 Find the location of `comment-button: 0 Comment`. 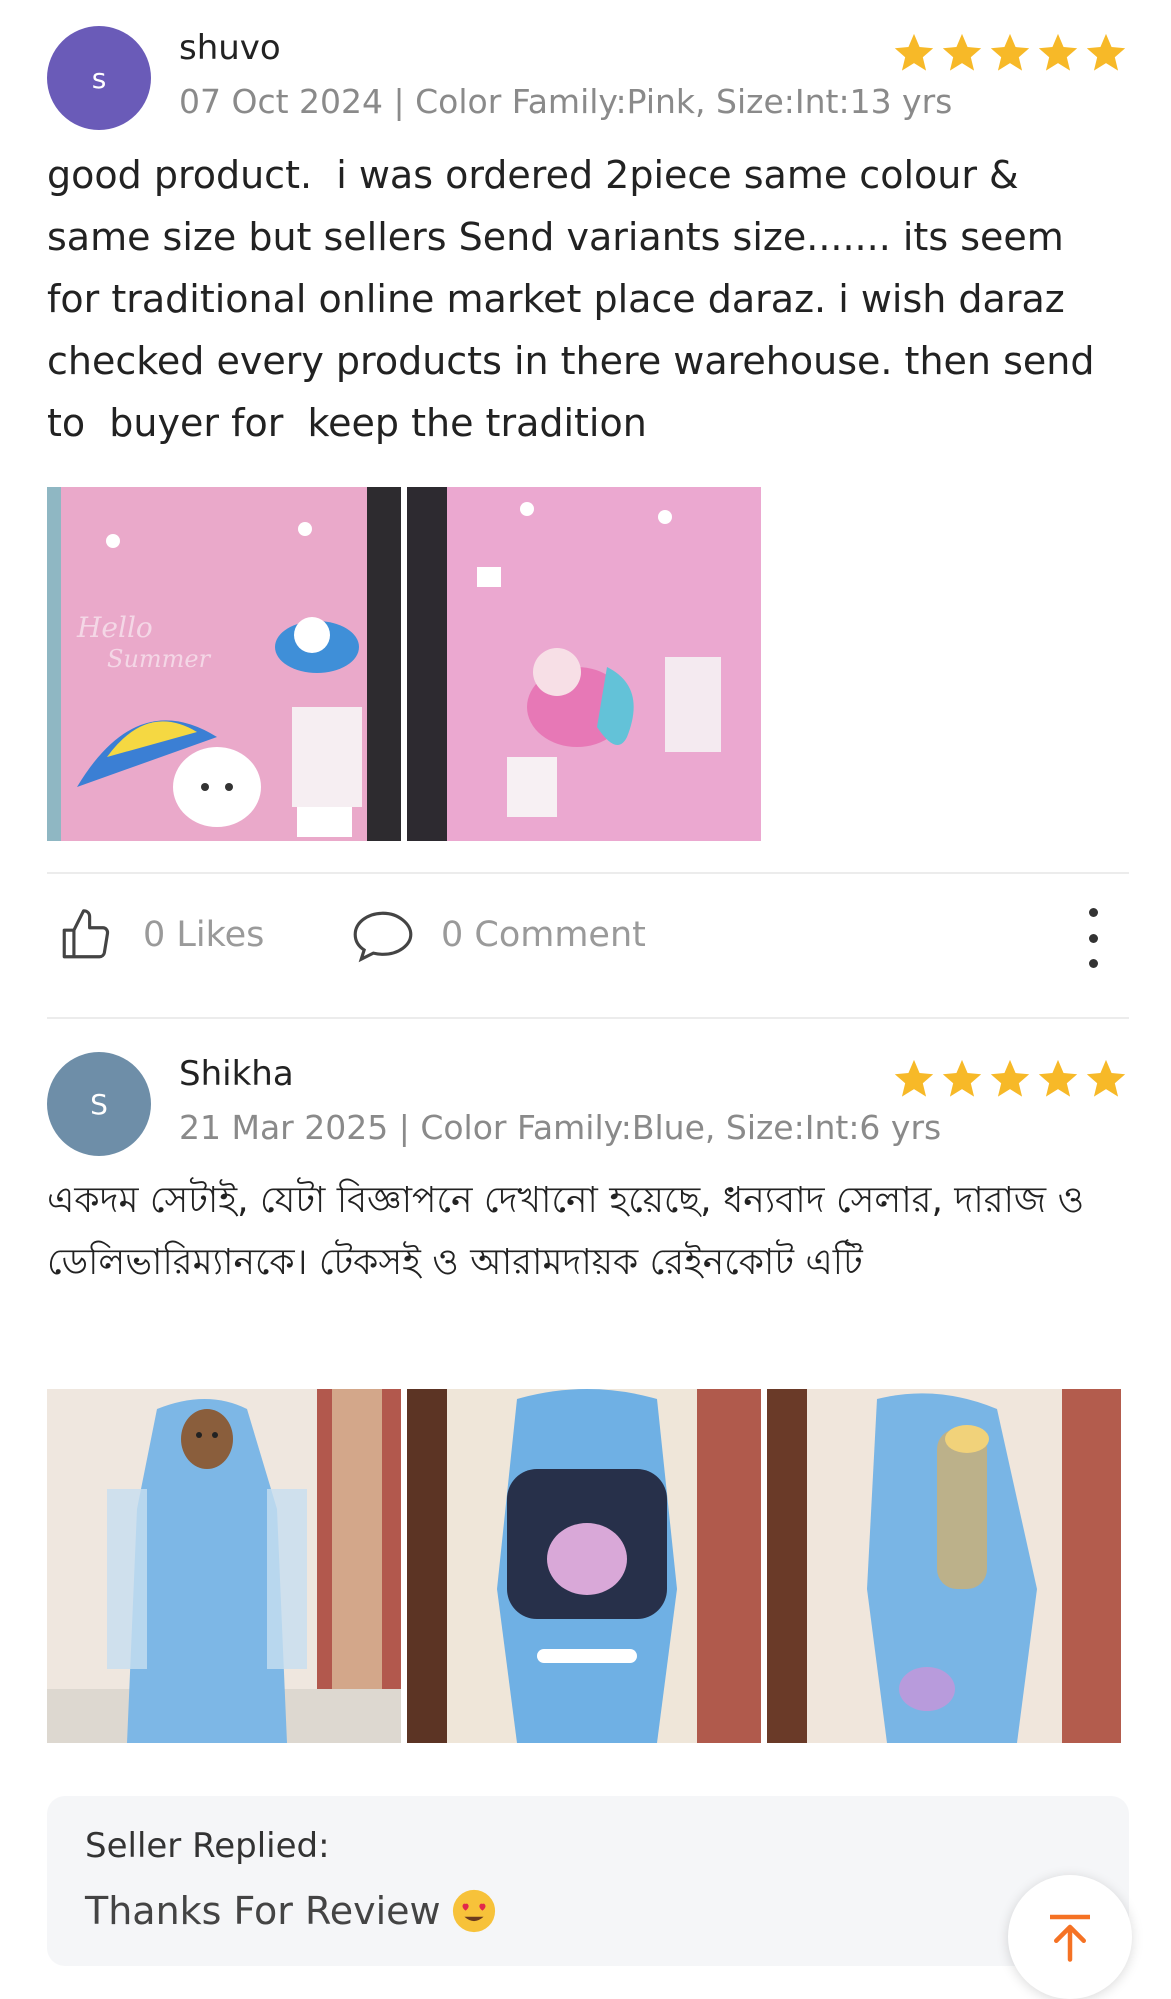

comment-button: 0 Comment is located at coordinates (497, 935).